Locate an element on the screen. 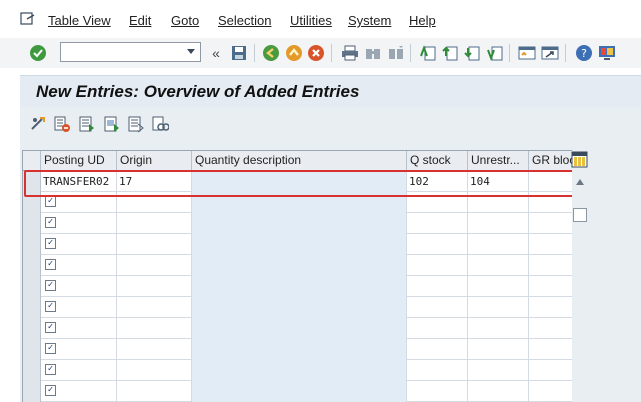  menu-selection: Selection is located at coordinates (244, 20).